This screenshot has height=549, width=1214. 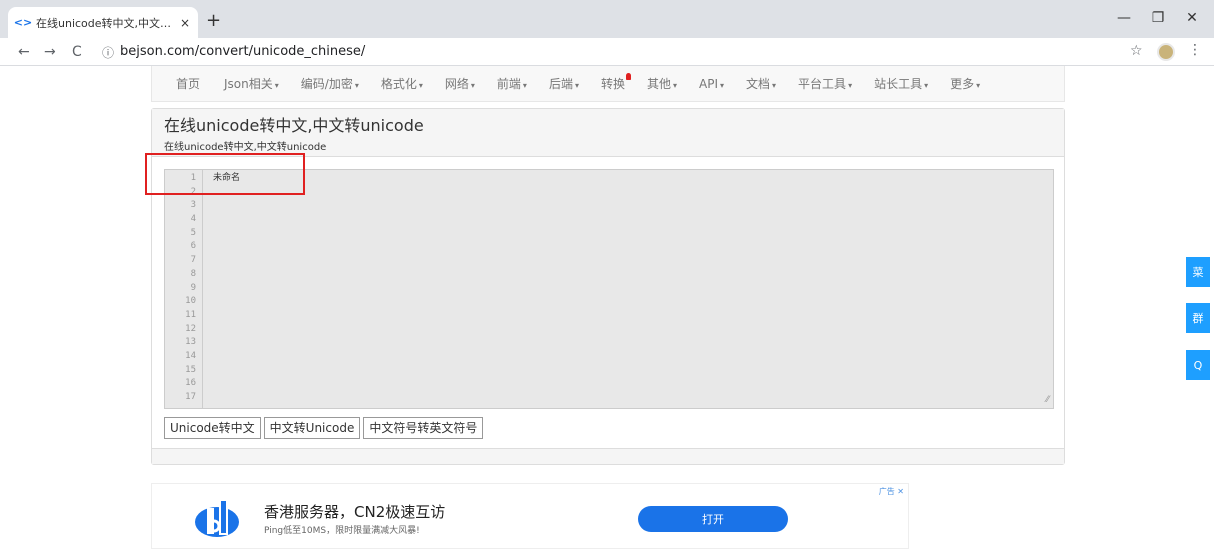 I want to click on line-number: 13, so click(x=190, y=342).